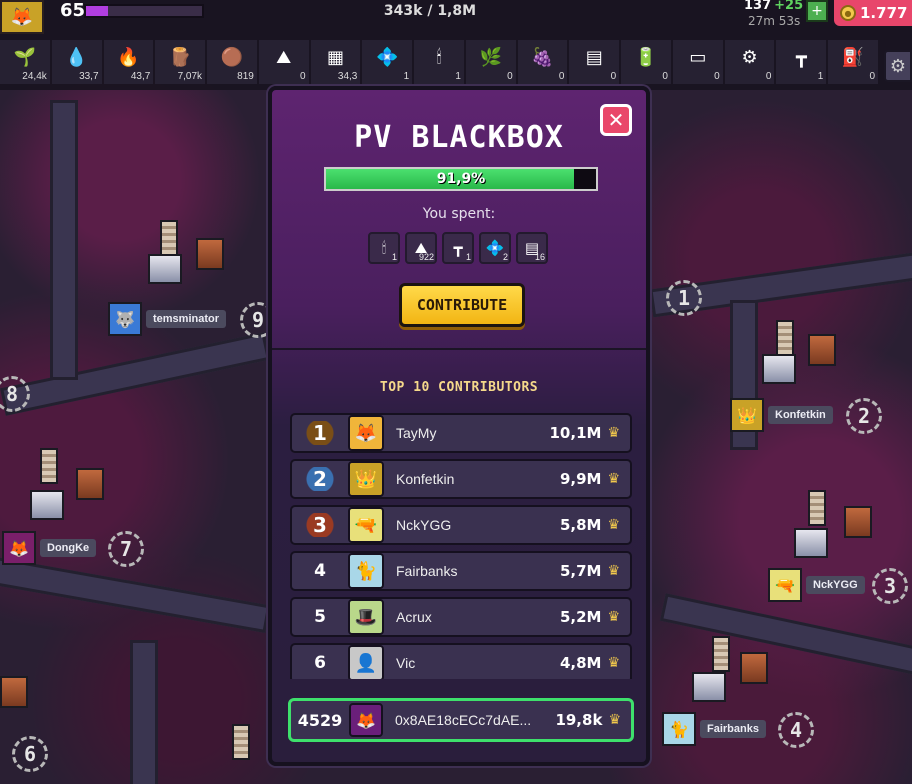 The width and height of the screenshot is (912, 784). What do you see at coordinates (461, 661) in the screenshot?
I see `contributor-row: 6 👤 Vic 4,8M ♛` at bounding box center [461, 661].